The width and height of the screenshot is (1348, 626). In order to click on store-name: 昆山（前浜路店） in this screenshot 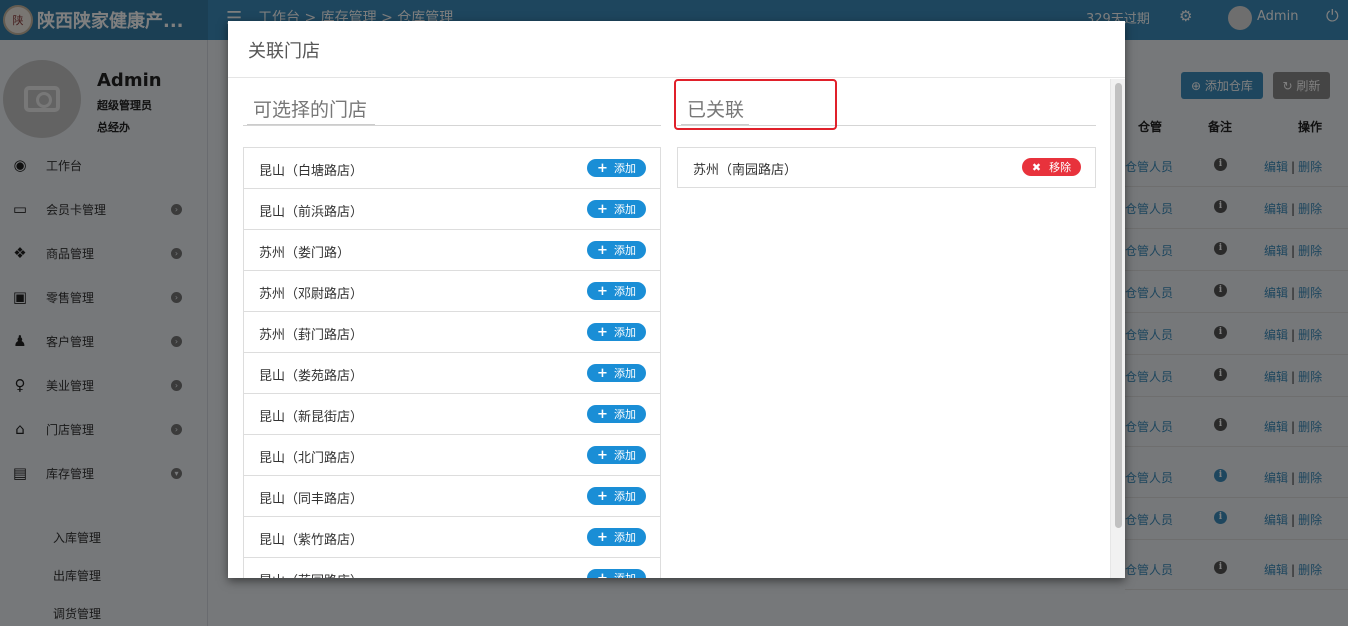, I will do `click(311, 212)`.